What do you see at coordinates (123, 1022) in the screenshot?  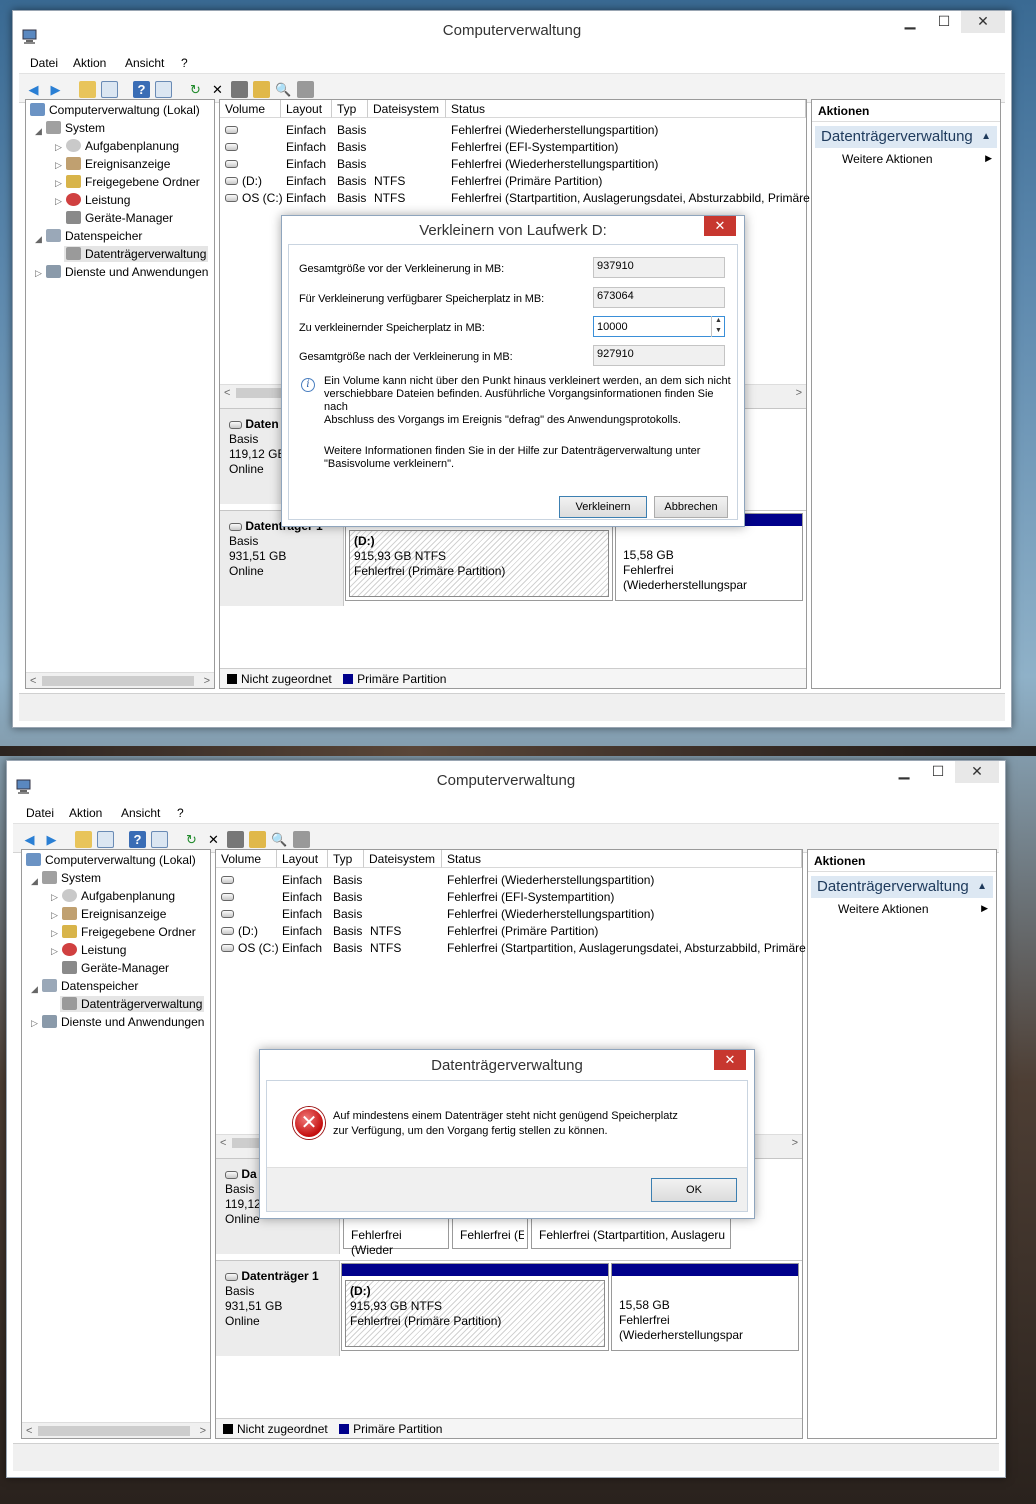 I see `tree-item-services: Dienste und Anwendungen` at bounding box center [123, 1022].